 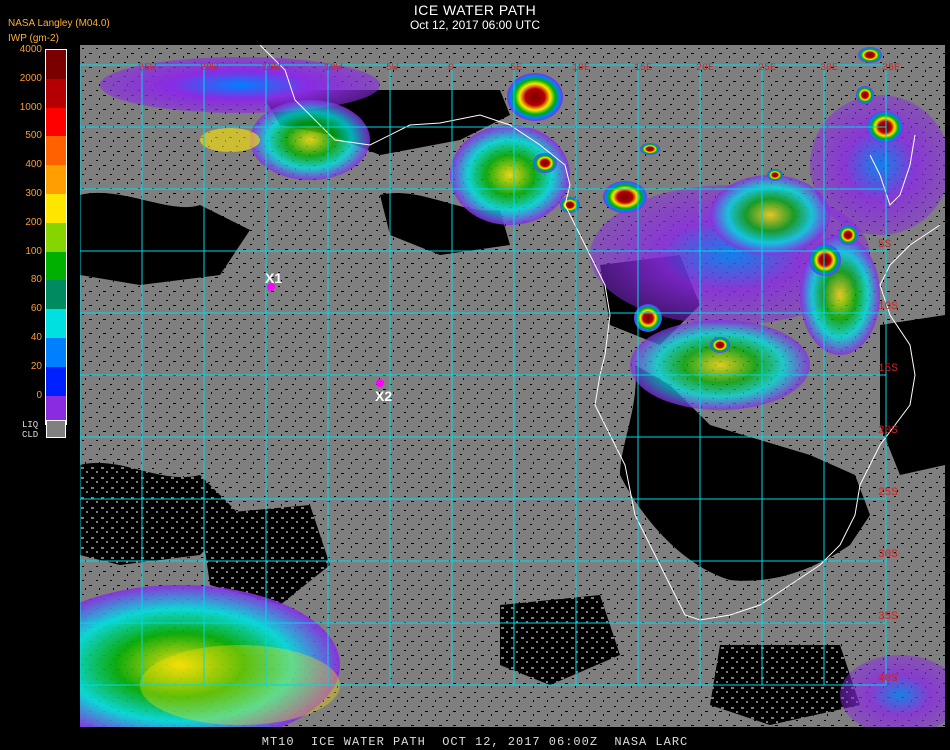 What do you see at coordinates (888, 617) in the screenshot?
I see `lat-label-6: 35S` at bounding box center [888, 617].